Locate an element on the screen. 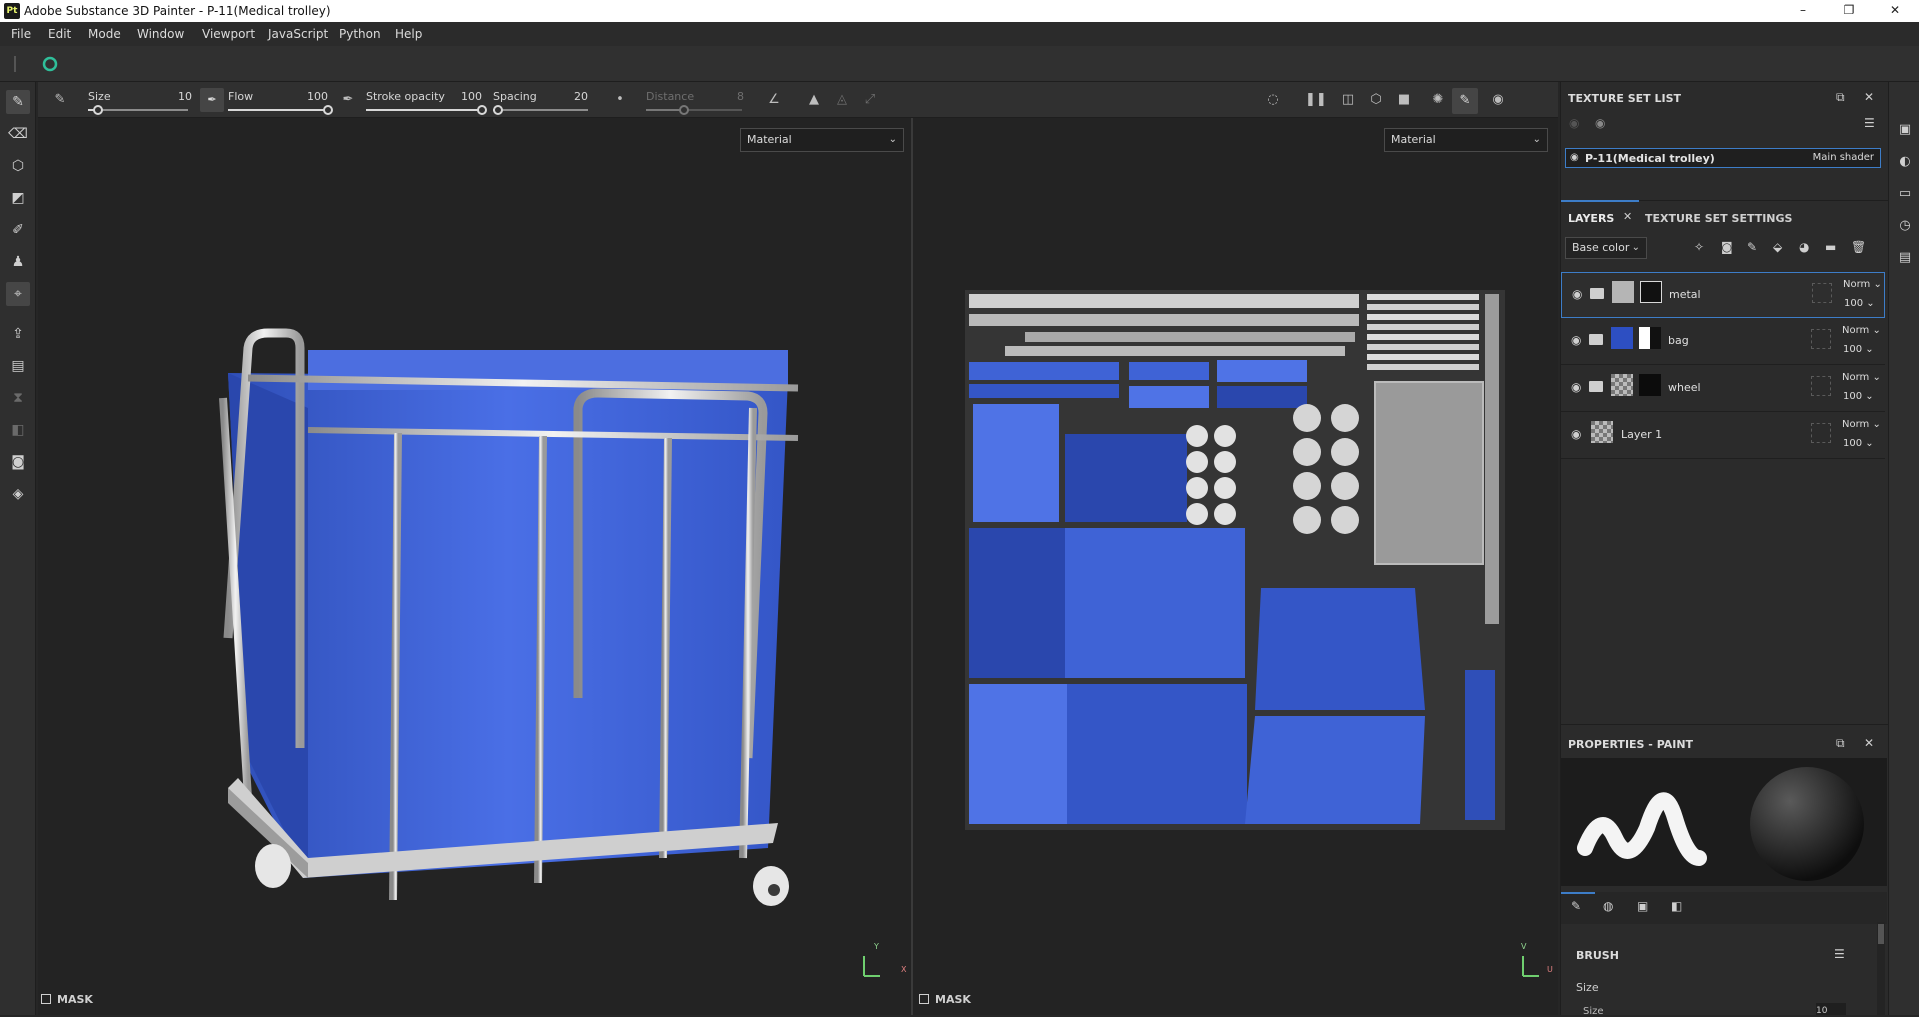  lazy-mouse-icon: • is located at coordinates (620, 100).